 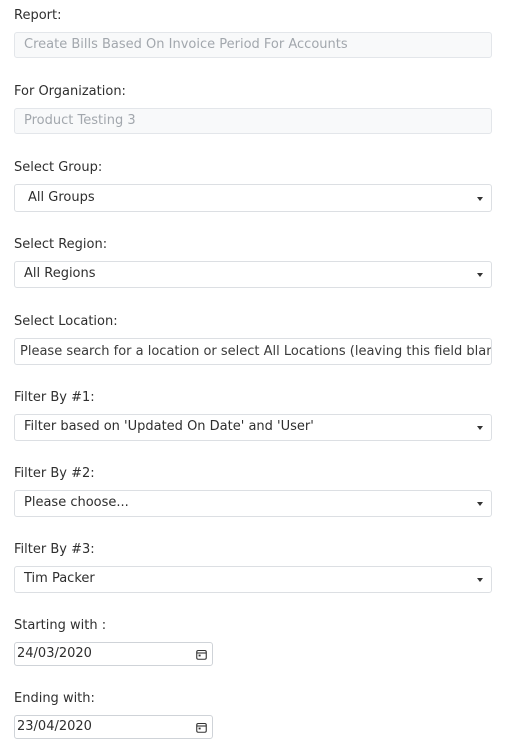 What do you see at coordinates (54, 698) in the screenshot?
I see `end-date-label: Ending with:` at bounding box center [54, 698].